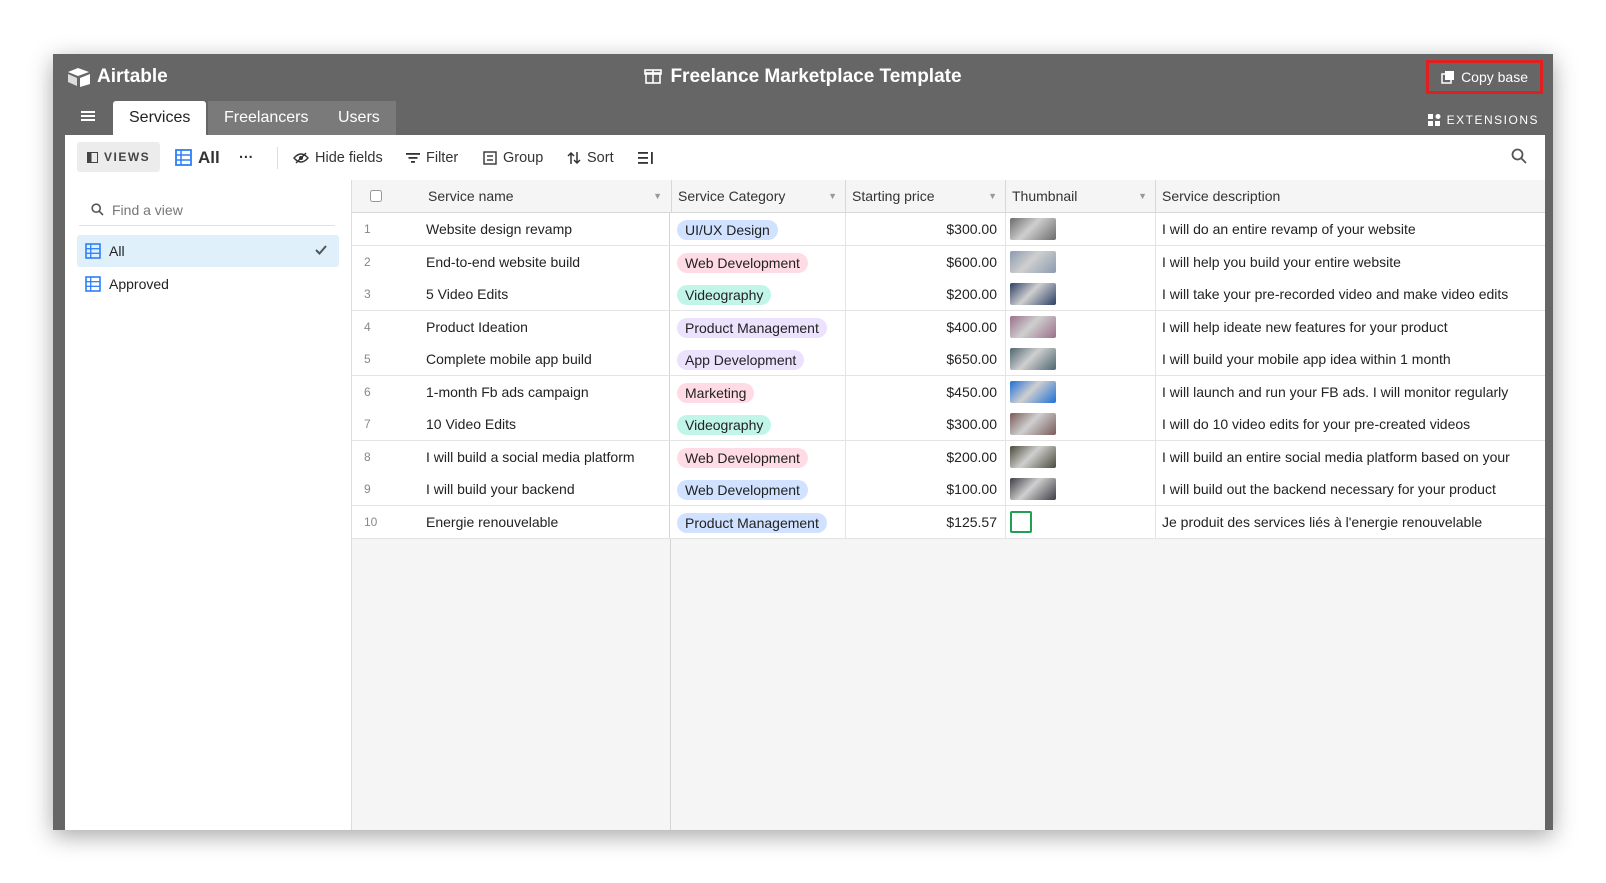  I want to click on find-view-input: Find a view, so click(207, 210).